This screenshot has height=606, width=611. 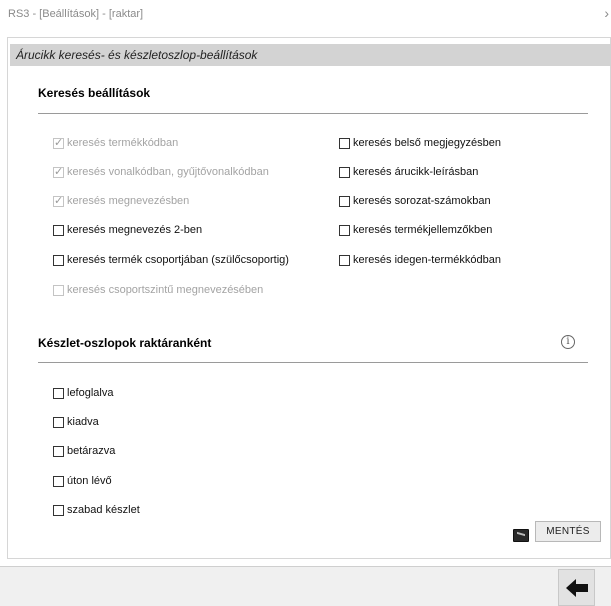 I want to click on checkbox-issued, so click(x=58, y=422).